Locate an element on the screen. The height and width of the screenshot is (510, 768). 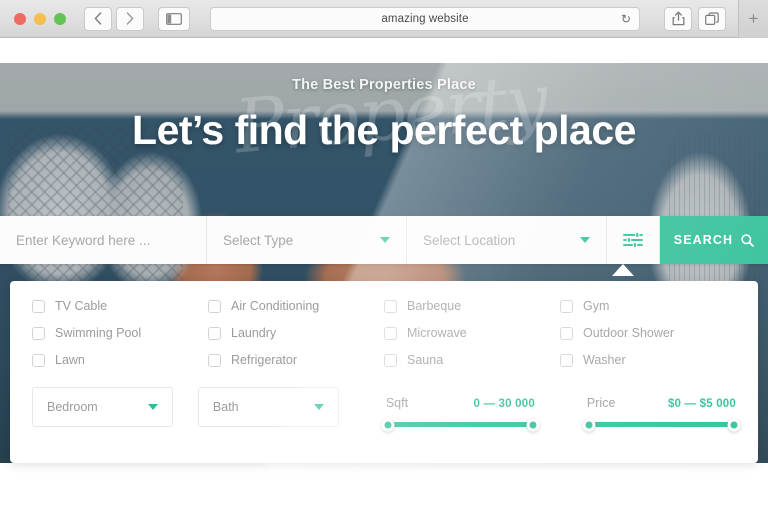
browser-toolbar: amazing website ↻ + is located at coordinates (384, 19).